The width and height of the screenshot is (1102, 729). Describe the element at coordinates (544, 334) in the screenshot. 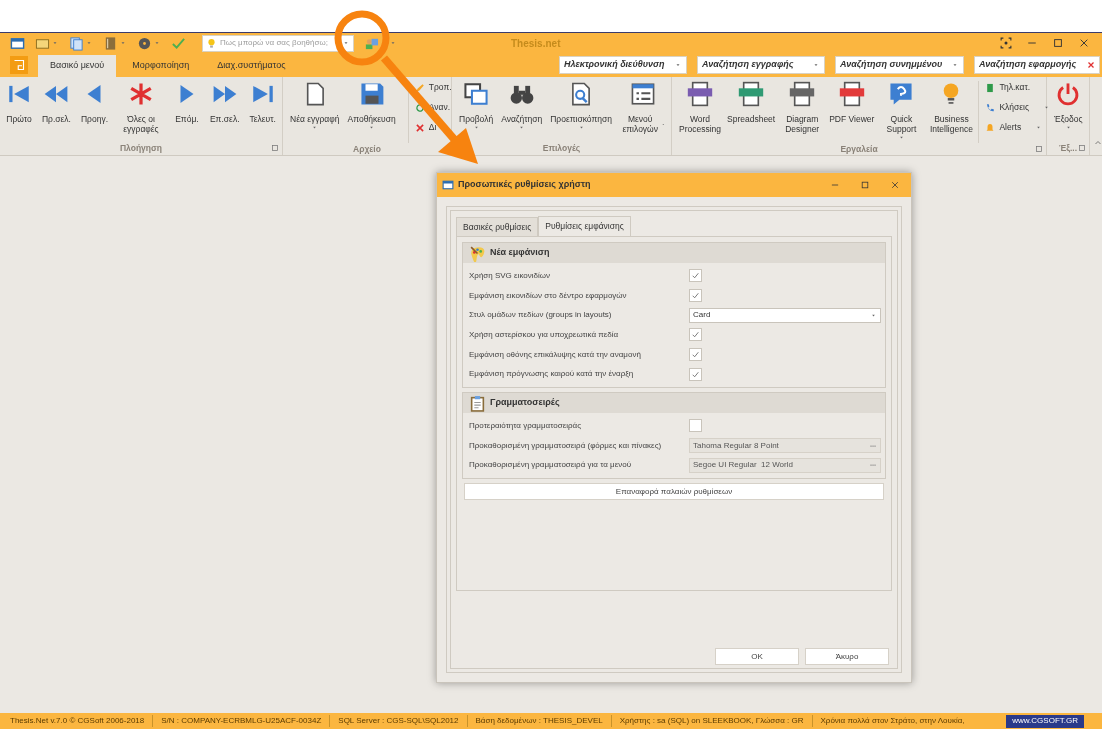

I see `setting-label: Χρήση αστερίσκου για υποχρεωτικά πεδία` at that location.